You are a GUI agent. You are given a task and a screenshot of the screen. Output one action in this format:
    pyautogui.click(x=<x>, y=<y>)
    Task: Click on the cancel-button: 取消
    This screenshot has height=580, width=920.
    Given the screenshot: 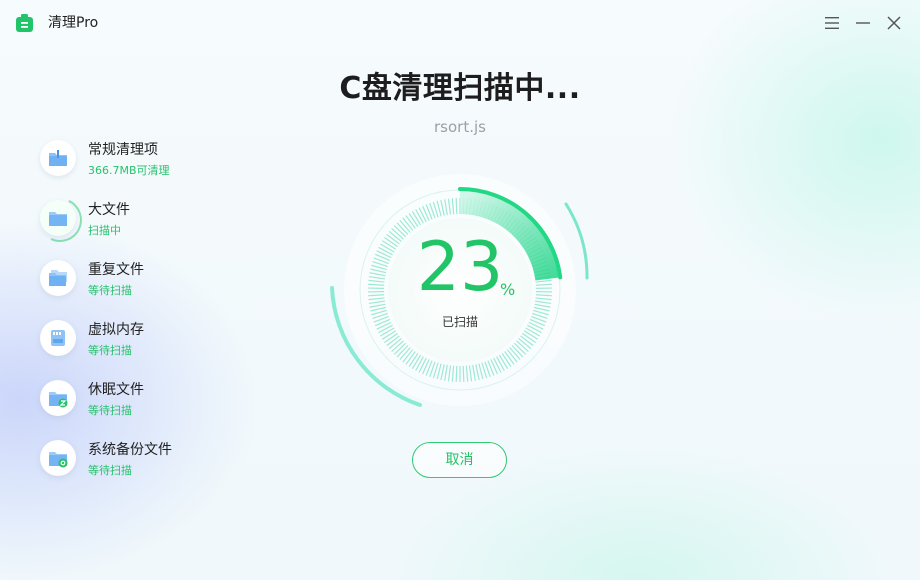 What is the action you would take?
    pyautogui.click(x=459, y=460)
    